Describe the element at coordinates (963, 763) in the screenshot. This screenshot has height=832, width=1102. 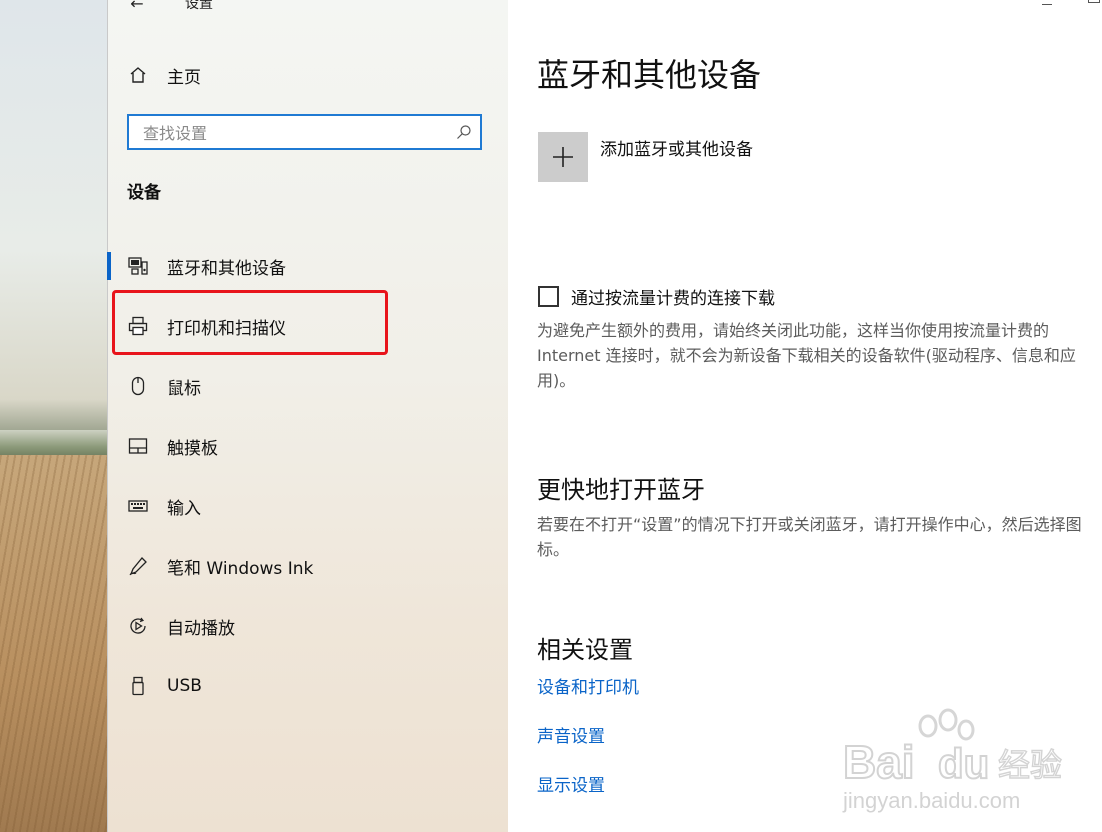
I see `watermark-du: du` at that location.